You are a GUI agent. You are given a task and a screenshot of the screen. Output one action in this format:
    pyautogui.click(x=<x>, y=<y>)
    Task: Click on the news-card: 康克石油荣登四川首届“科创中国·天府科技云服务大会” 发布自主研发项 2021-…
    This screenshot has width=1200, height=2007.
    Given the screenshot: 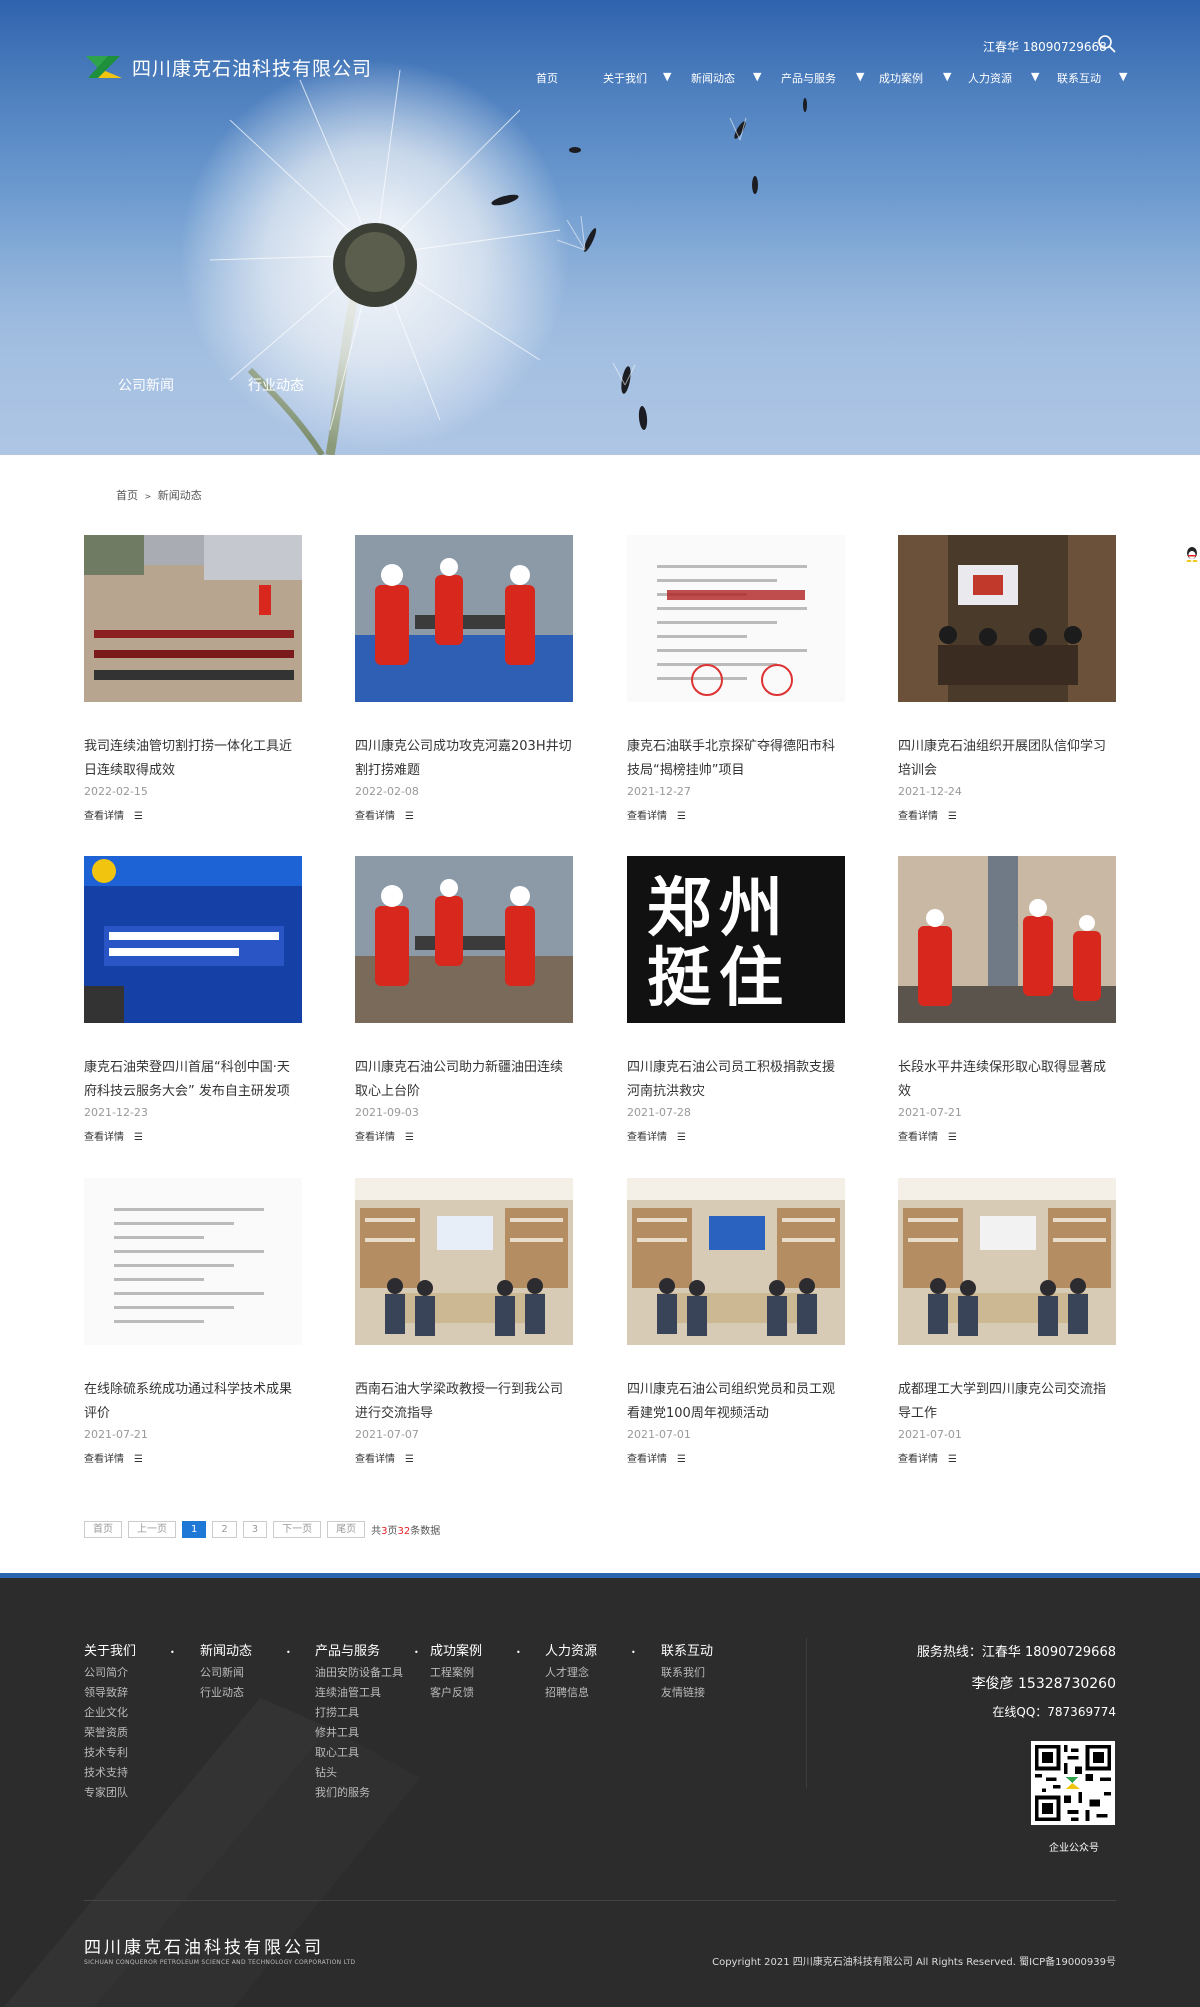 What is the action you would take?
    pyautogui.click(x=193, y=999)
    